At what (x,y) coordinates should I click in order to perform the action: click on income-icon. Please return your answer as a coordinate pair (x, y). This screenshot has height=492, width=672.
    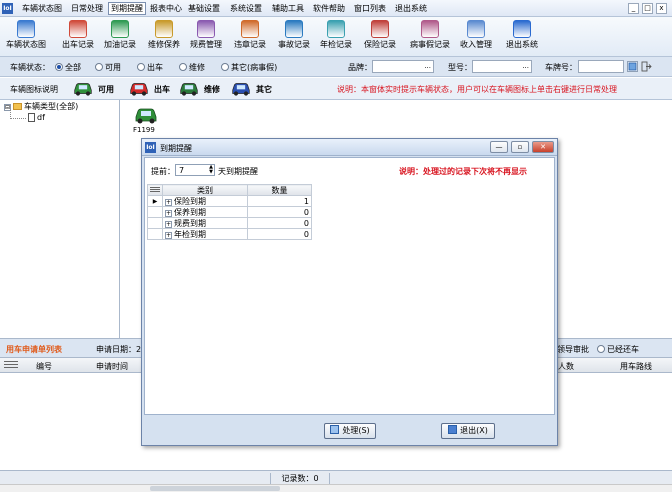
    Looking at the image, I should click on (476, 29).